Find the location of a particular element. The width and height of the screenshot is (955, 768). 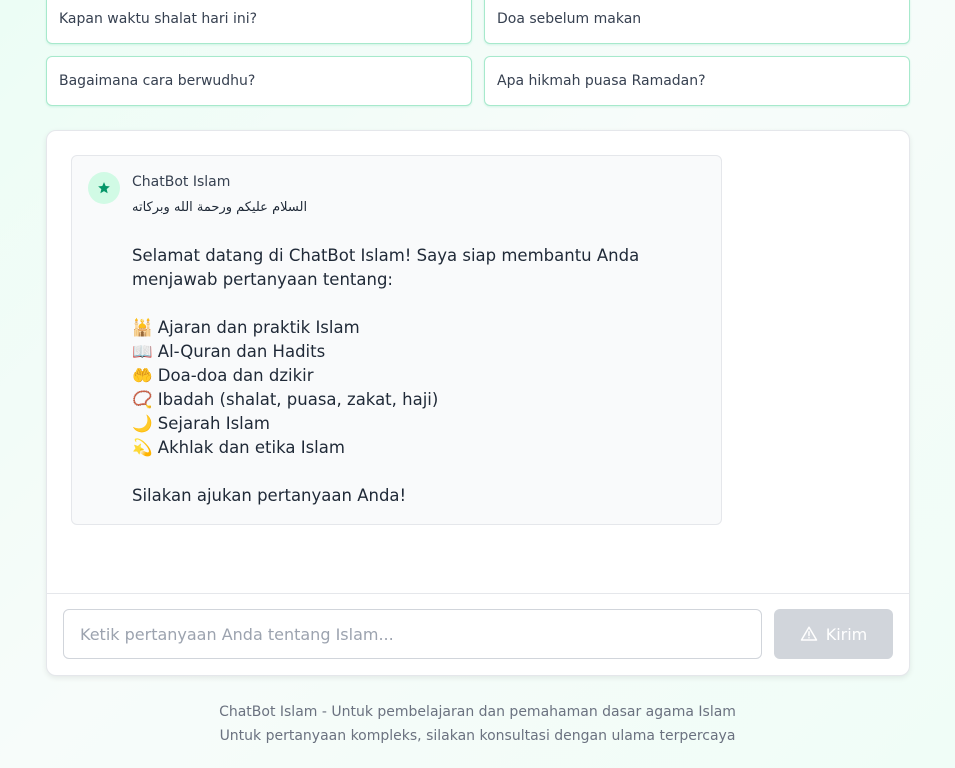

suggestion-label: Doa sebelum makan is located at coordinates (569, 19).